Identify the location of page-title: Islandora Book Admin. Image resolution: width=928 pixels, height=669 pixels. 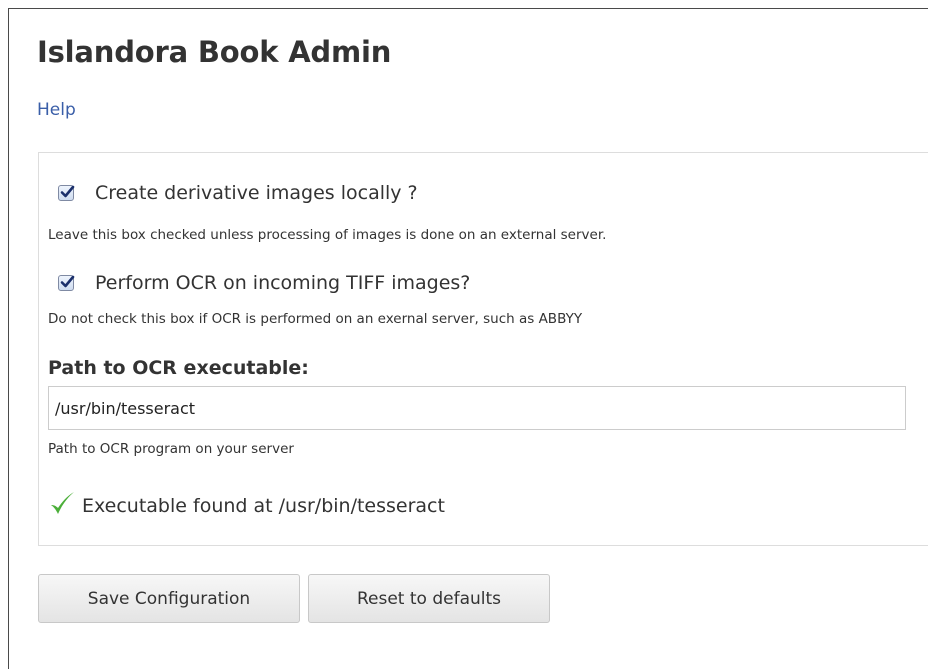
(214, 52).